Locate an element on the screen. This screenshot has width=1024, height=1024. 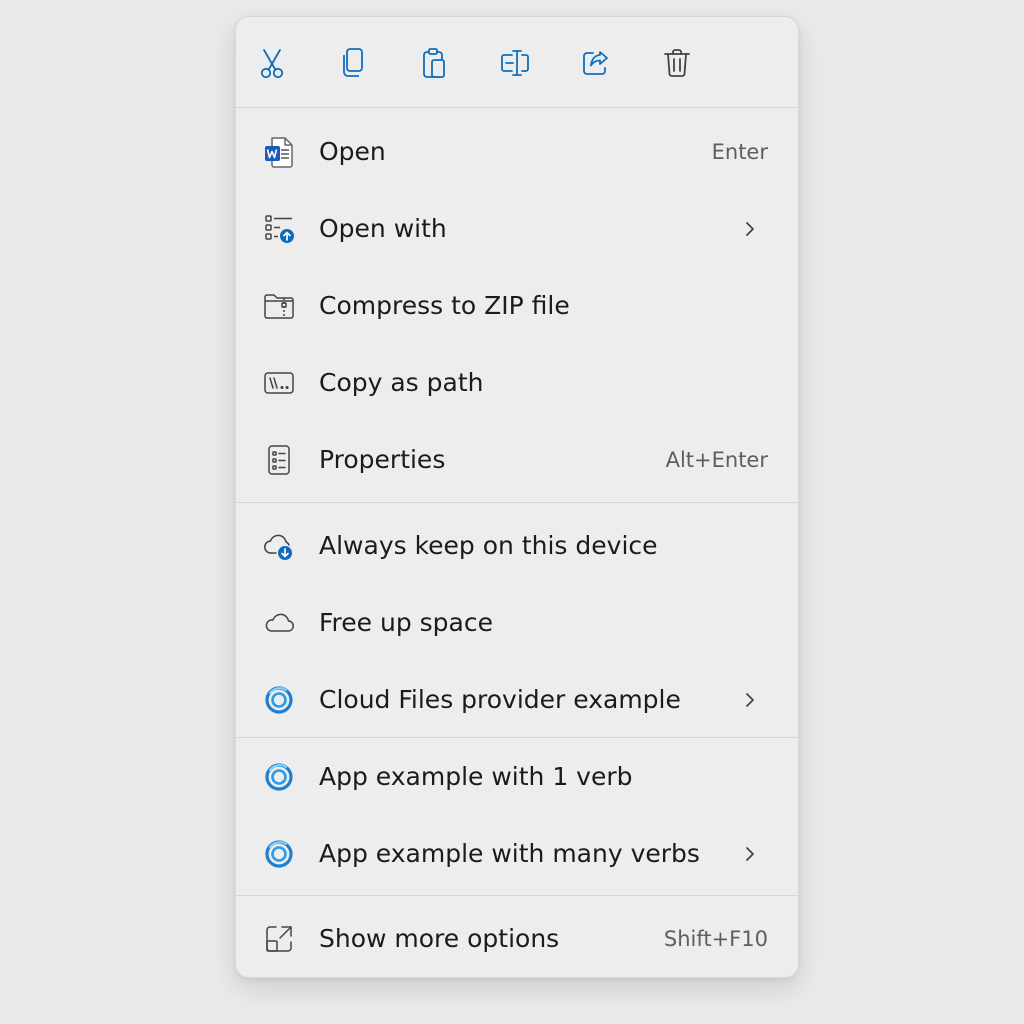
delete-icon is located at coordinates (677, 63).